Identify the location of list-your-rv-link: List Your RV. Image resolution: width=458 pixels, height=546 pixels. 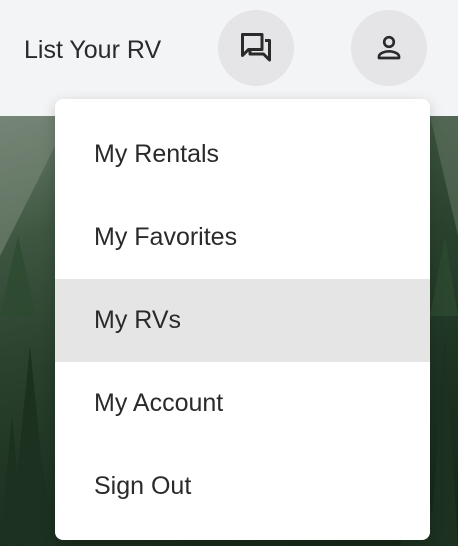
(92, 50).